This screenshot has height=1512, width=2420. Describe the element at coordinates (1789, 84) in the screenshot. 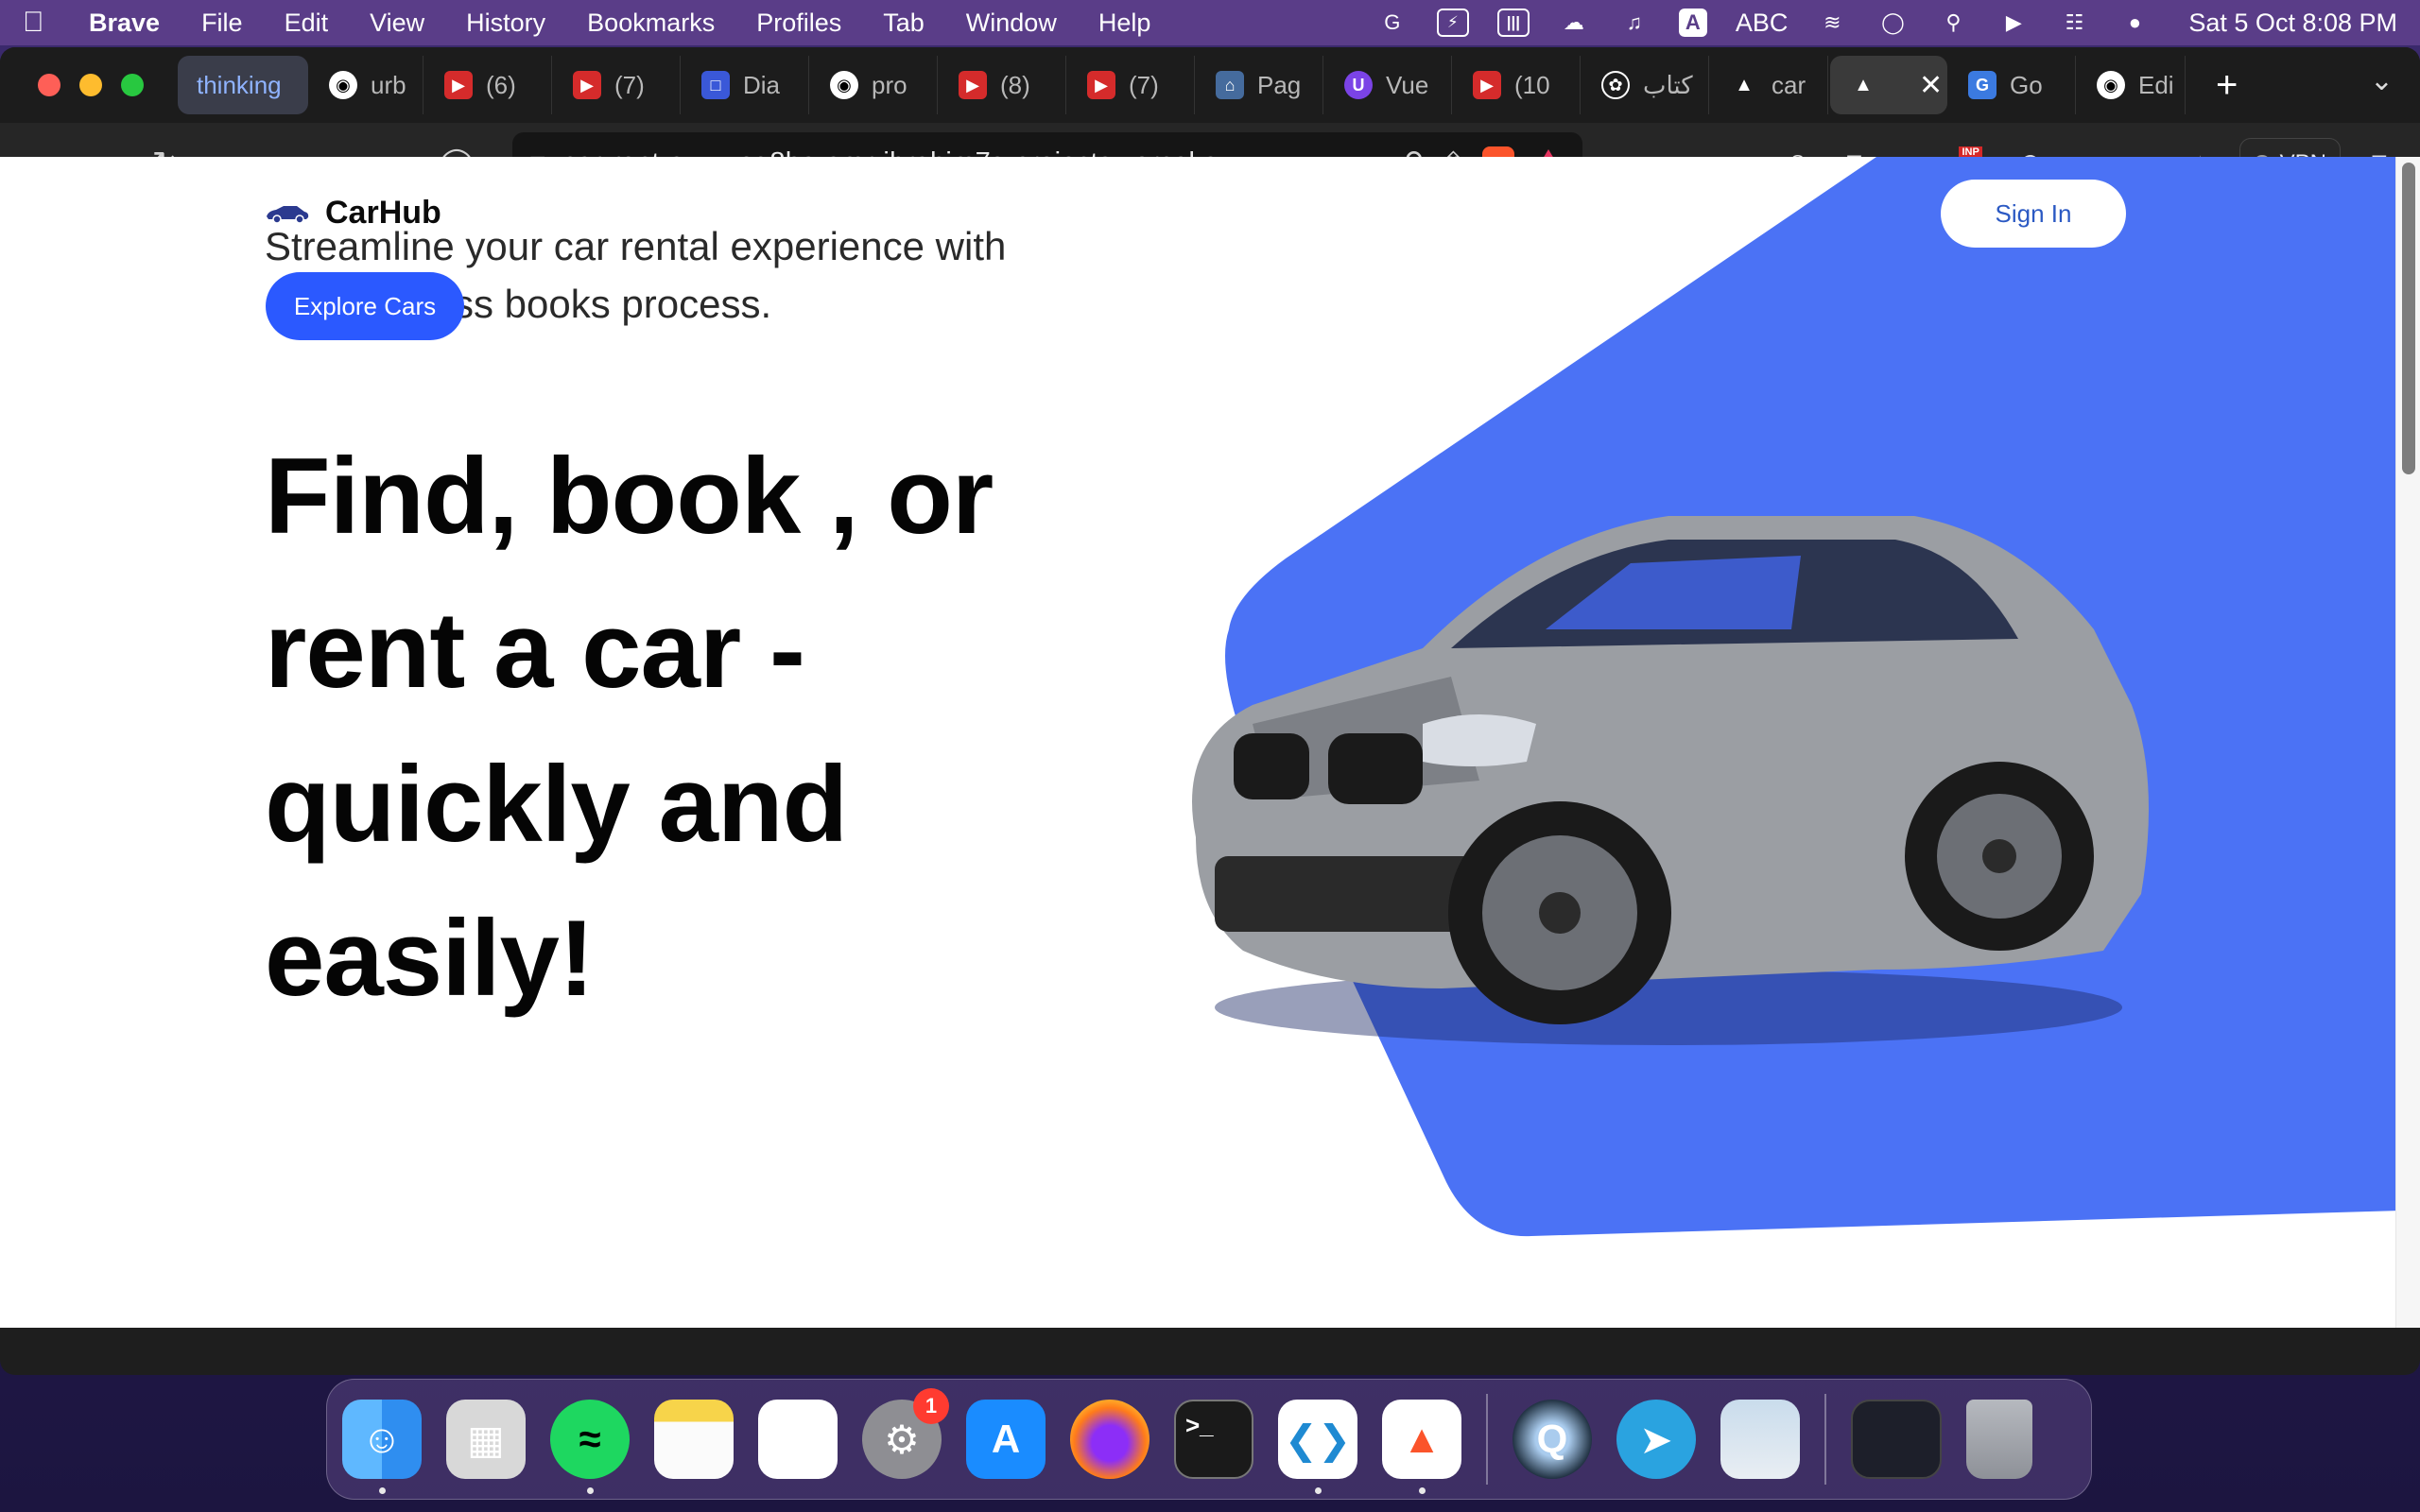

I see `tab-label: car` at that location.